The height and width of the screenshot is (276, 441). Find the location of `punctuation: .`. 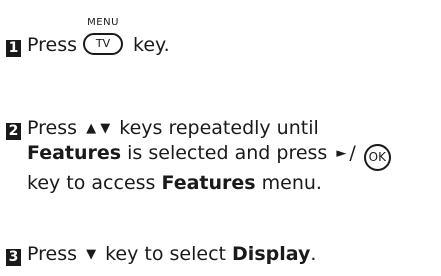

punctuation: . is located at coordinates (313, 254).